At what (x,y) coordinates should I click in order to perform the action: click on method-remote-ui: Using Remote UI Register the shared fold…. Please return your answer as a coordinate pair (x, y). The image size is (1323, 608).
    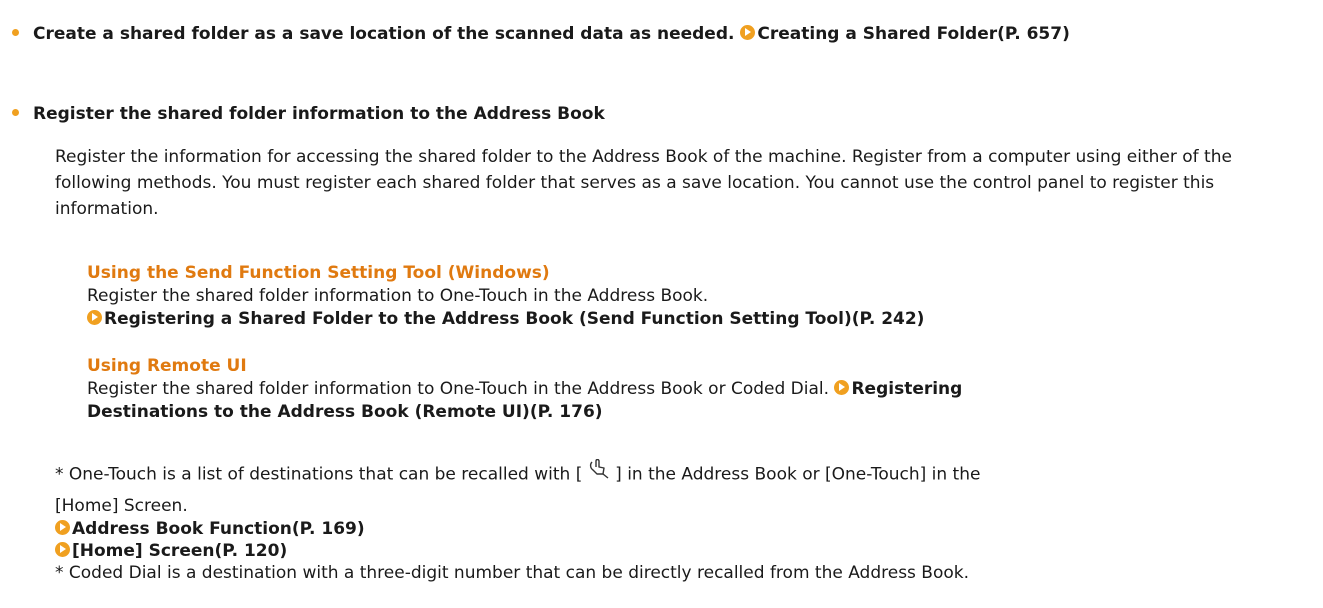
    Looking at the image, I should click on (697, 389).